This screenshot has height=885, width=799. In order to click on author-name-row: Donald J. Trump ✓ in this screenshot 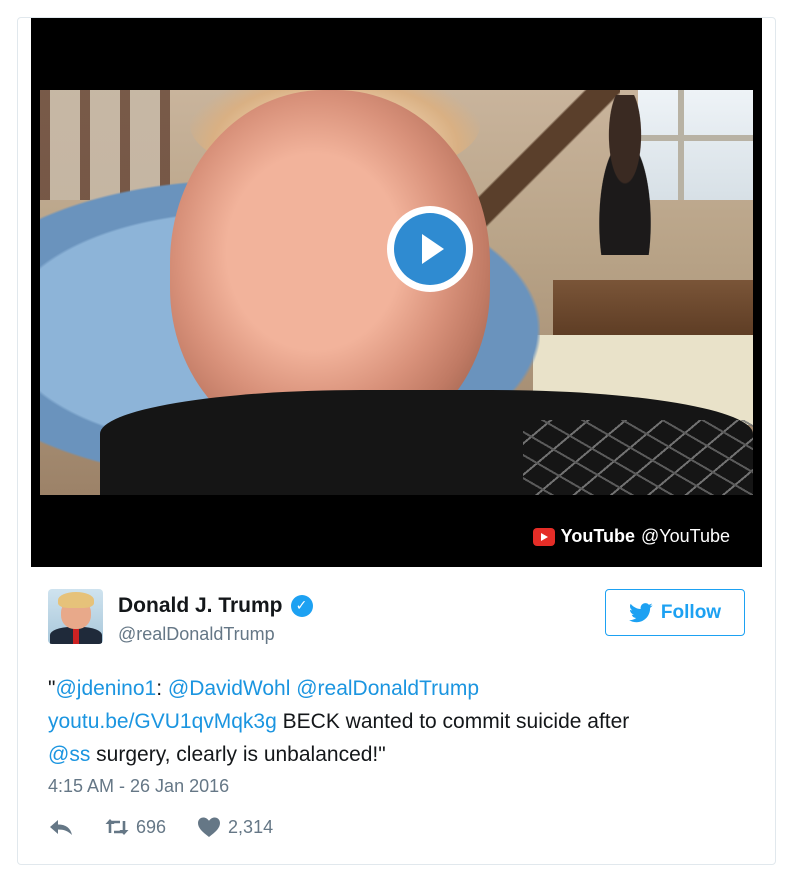, I will do `click(215, 606)`.